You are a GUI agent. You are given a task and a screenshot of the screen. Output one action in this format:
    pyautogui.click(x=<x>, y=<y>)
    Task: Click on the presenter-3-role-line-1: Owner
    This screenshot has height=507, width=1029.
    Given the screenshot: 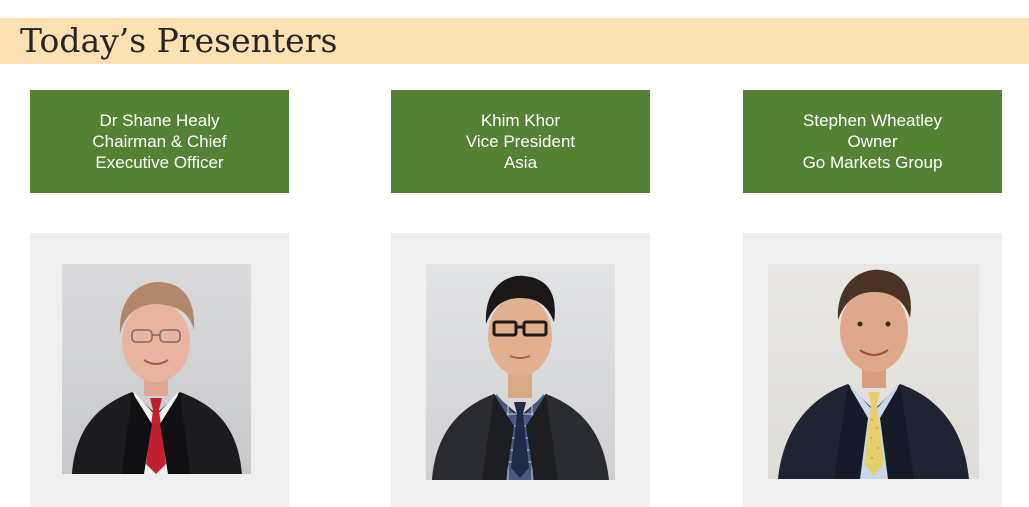 What is the action you would take?
    pyautogui.click(x=872, y=141)
    